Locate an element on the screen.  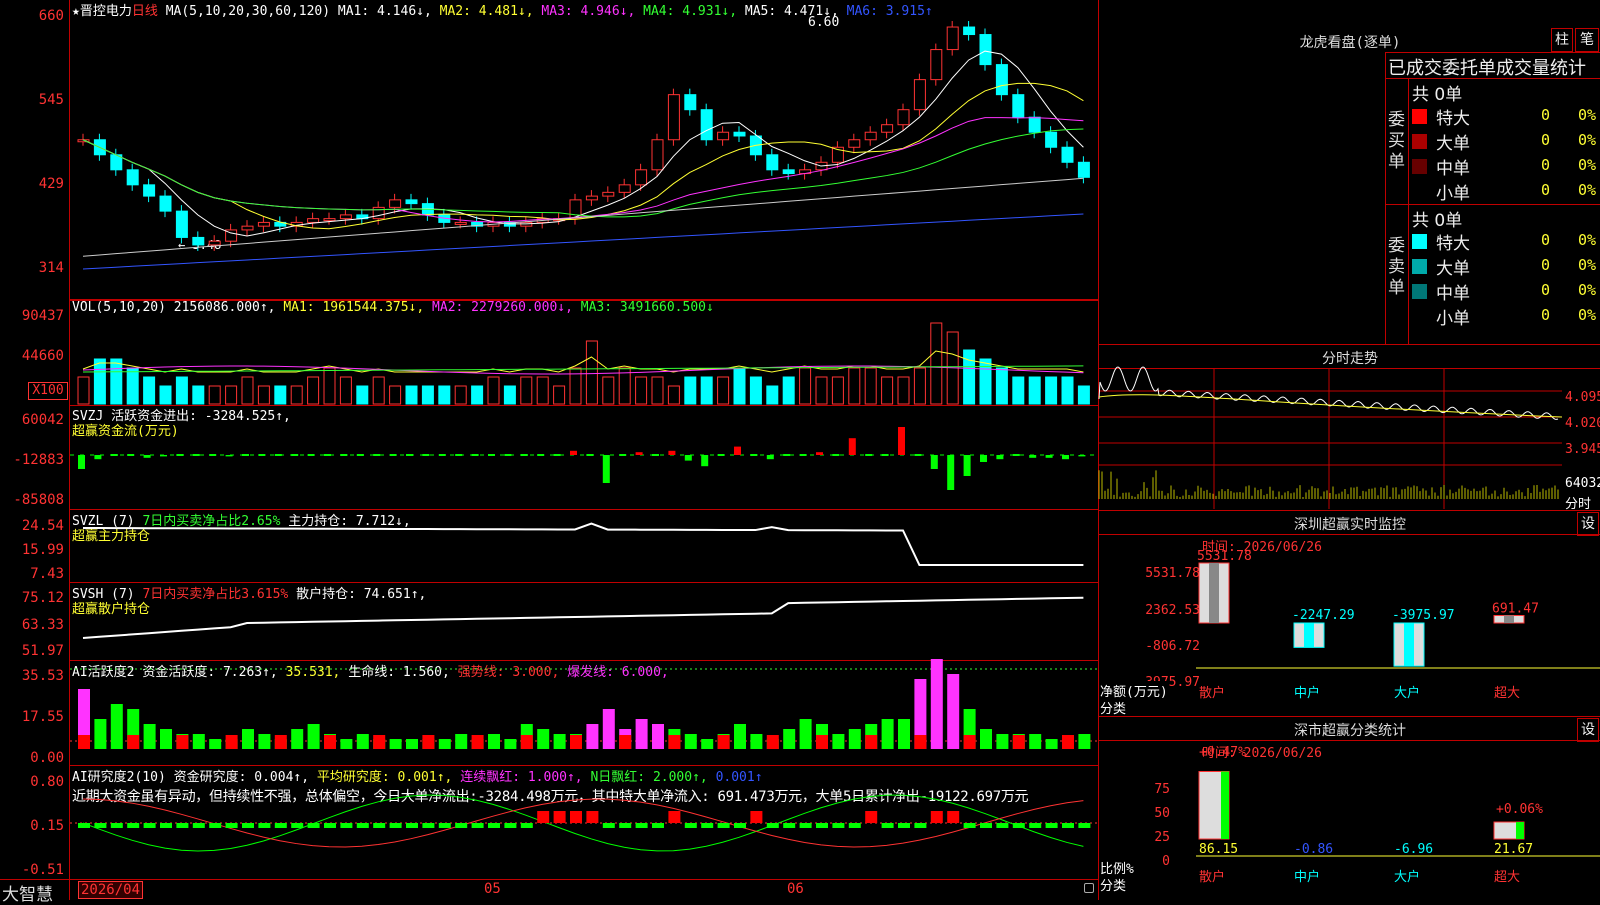
classify-chart: 86.15 散户 -0.86 中户 -6.96 大户 21.67 超大 +0.47% +0.06% is located at coordinates (1349, 820).